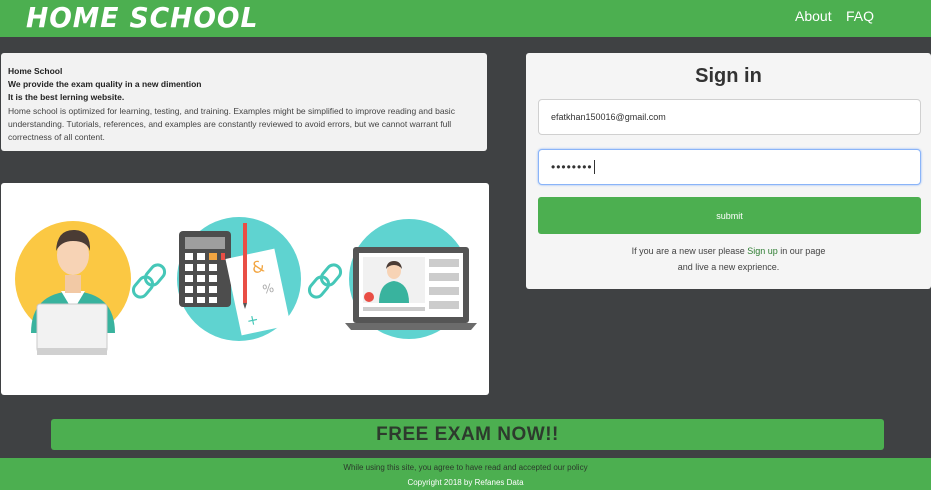  Describe the element at coordinates (465, 18) in the screenshot. I see `top-nav-bar: HOME SCHOOL About FAQ` at that location.